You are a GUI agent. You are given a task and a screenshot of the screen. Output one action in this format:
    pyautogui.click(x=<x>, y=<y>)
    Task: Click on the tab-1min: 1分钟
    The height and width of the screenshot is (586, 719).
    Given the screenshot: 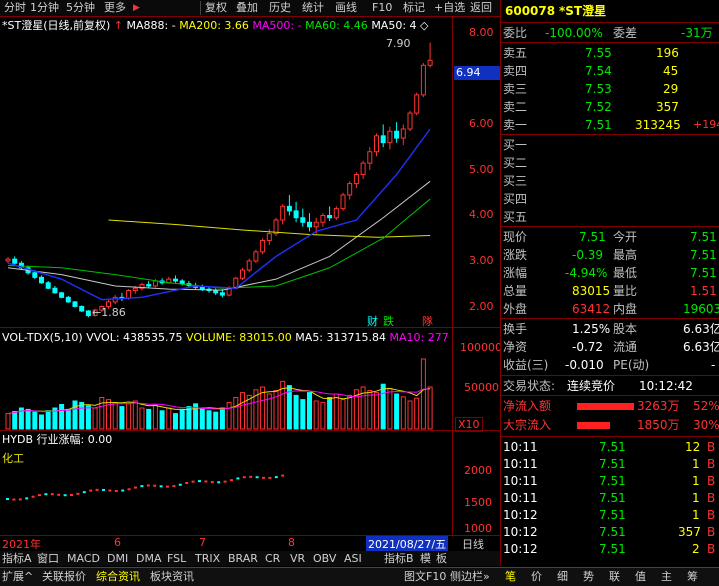 What is the action you would take?
    pyautogui.click(x=44, y=8)
    